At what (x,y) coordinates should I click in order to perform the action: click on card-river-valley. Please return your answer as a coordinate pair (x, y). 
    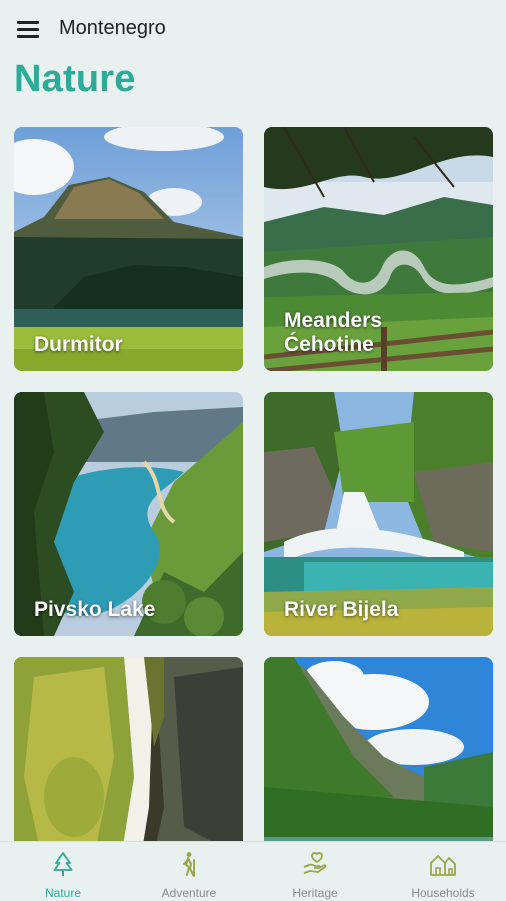
    Looking at the image, I should click on (378, 749).